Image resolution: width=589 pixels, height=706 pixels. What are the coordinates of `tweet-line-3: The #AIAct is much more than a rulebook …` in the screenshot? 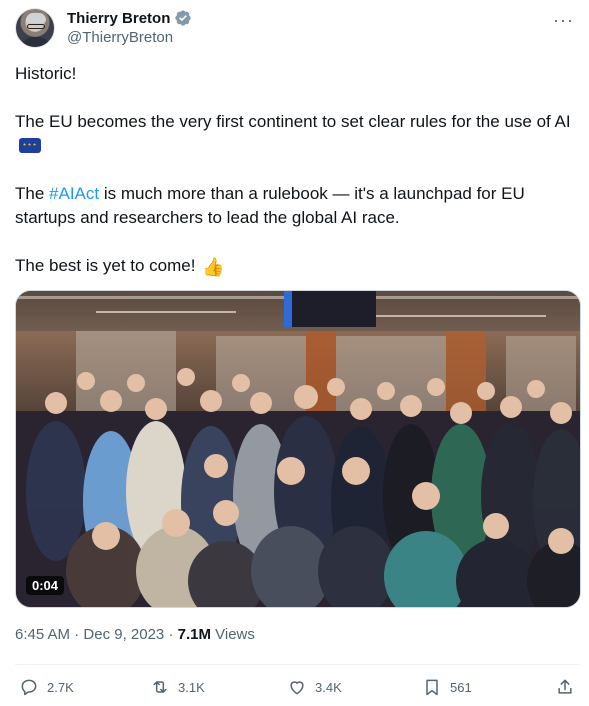 It's located at (295, 206).